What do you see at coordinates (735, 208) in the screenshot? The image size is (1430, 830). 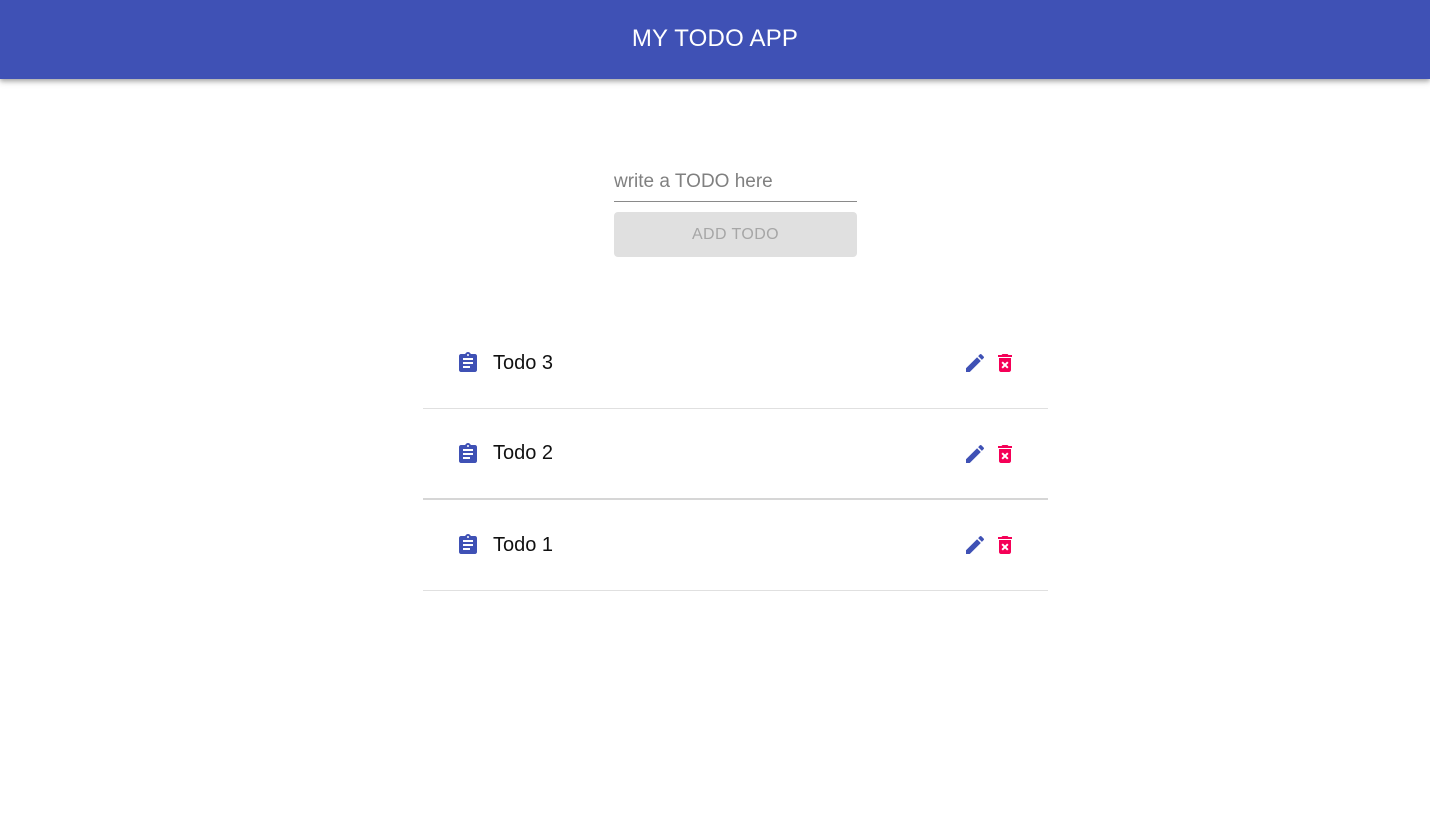 I see `todo-form: ADD TODO` at bounding box center [735, 208].